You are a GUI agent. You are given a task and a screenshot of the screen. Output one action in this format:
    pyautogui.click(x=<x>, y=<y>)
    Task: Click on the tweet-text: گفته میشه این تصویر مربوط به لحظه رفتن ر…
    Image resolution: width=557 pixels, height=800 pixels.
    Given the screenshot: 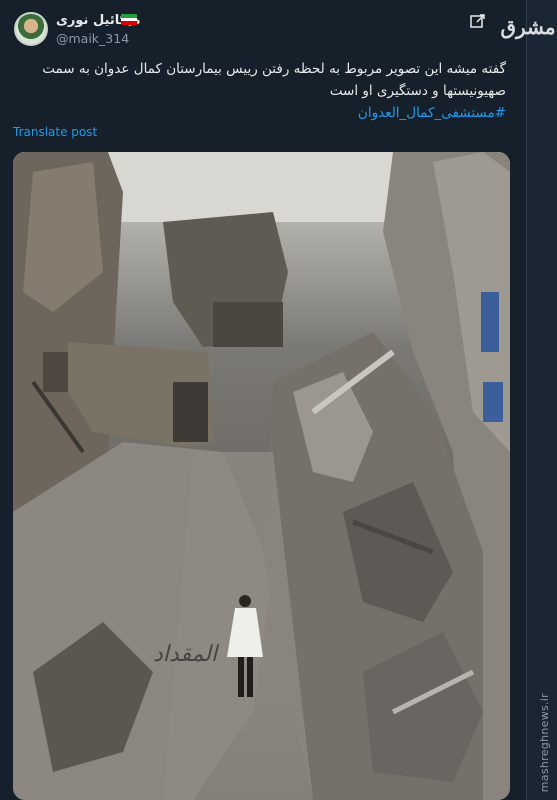 What is the action you would take?
    pyautogui.click(x=274, y=80)
    